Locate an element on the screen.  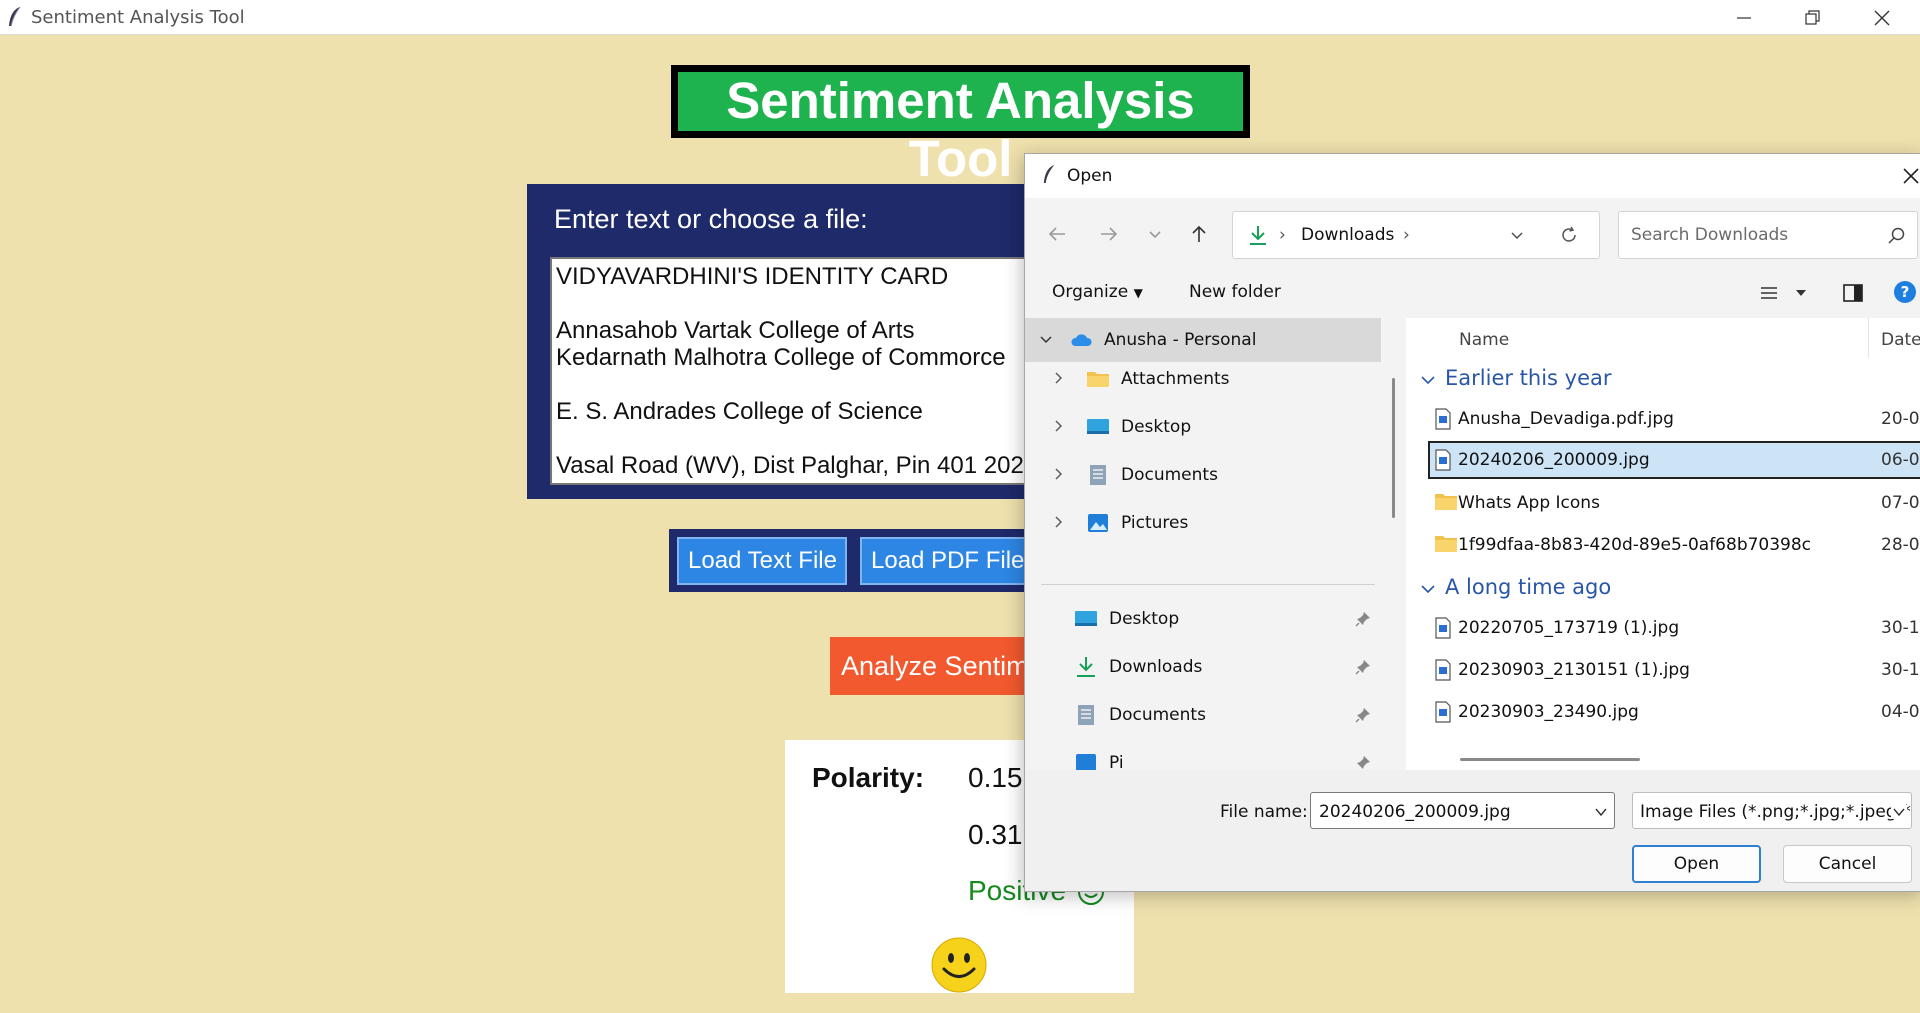
pictures-icon is located at coordinates (1098, 523).